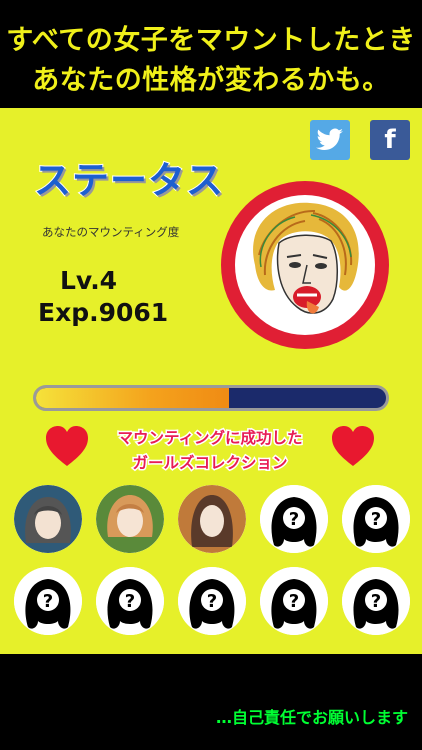 The height and width of the screenshot is (750, 422). I want to click on exp-value: Exp.9061, so click(103, 312).